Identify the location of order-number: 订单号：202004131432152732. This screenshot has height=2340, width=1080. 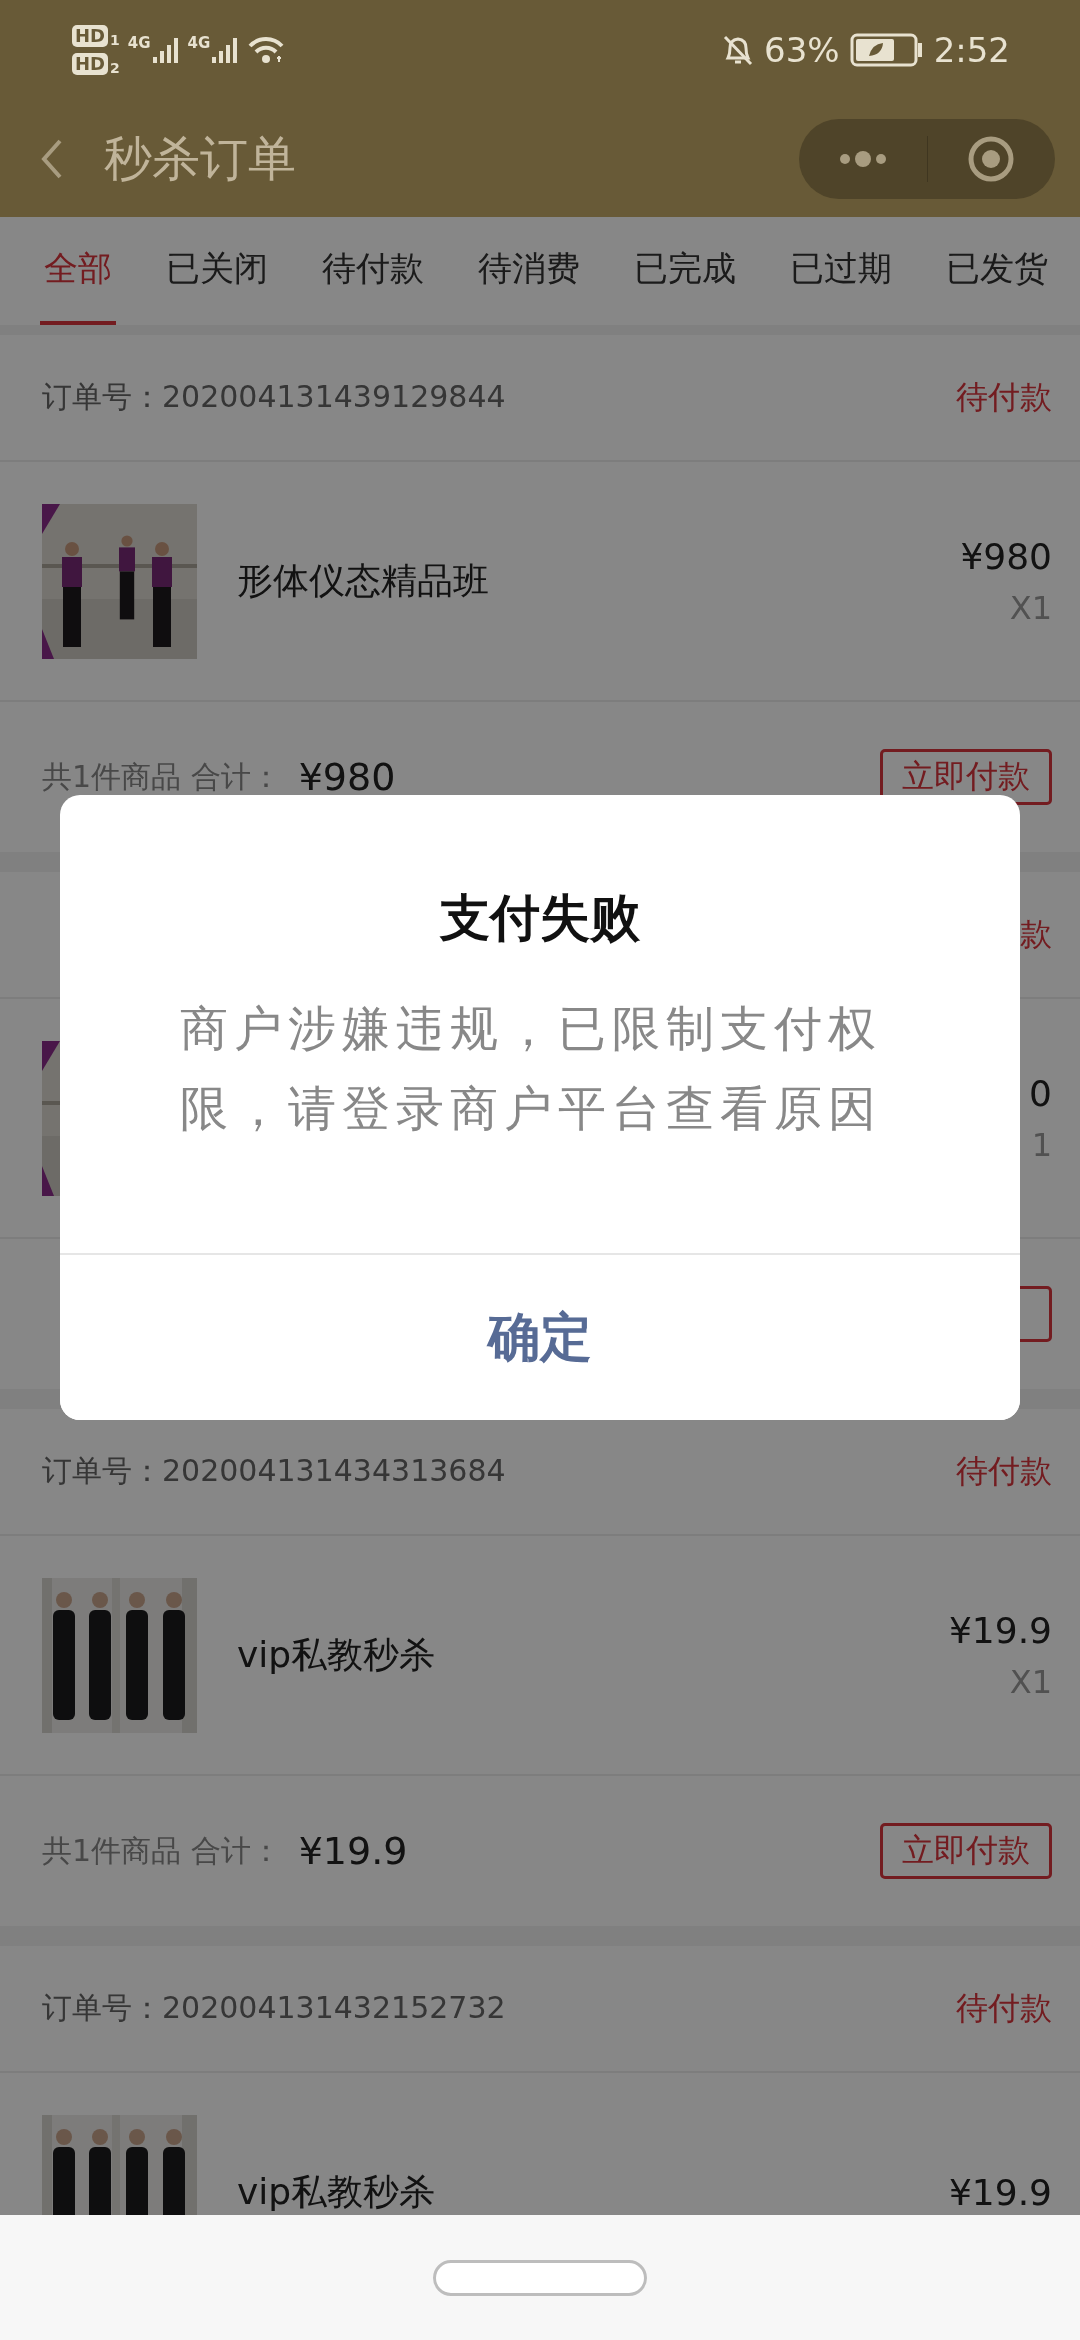
(274, 2008).